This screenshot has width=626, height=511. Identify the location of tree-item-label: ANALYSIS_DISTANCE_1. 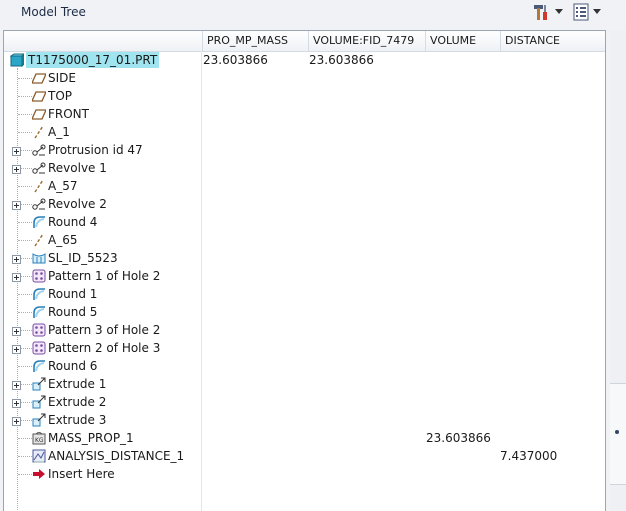
(116, 456).